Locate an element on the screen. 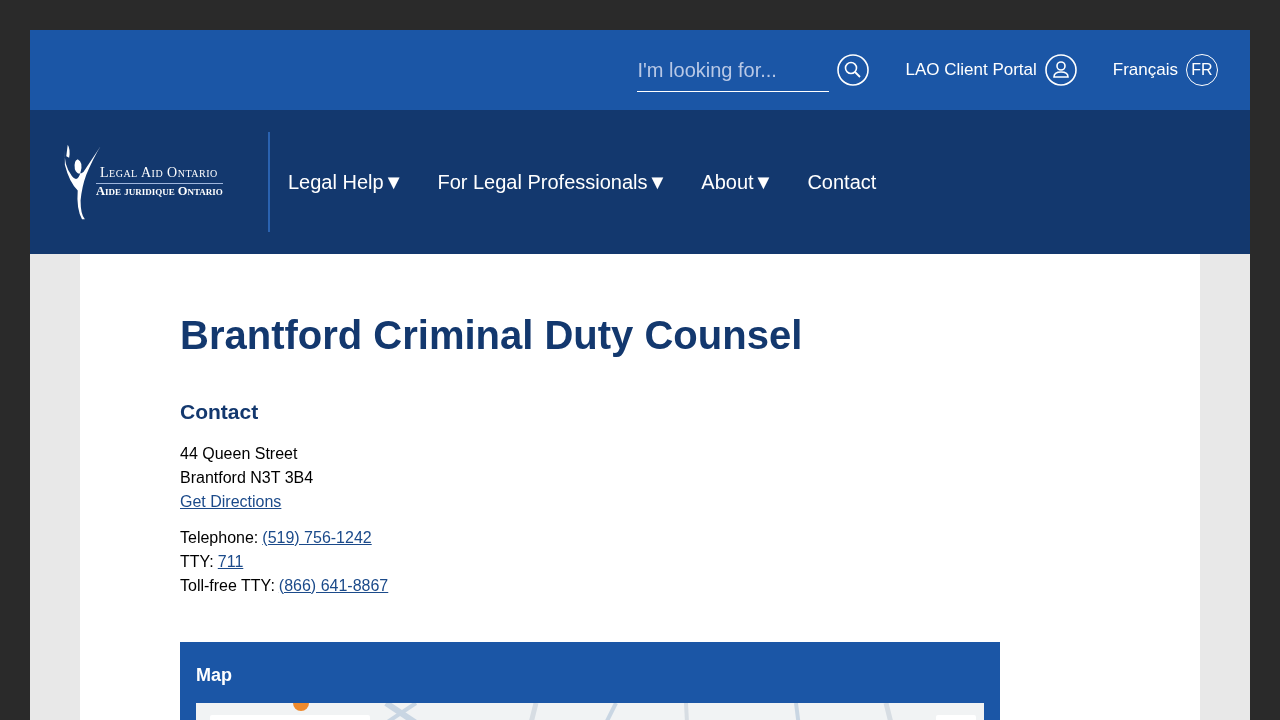 Image resolution: width=1280 pixels, height=720 pixels. language-link: Français is located at coordinates (1145, 70).